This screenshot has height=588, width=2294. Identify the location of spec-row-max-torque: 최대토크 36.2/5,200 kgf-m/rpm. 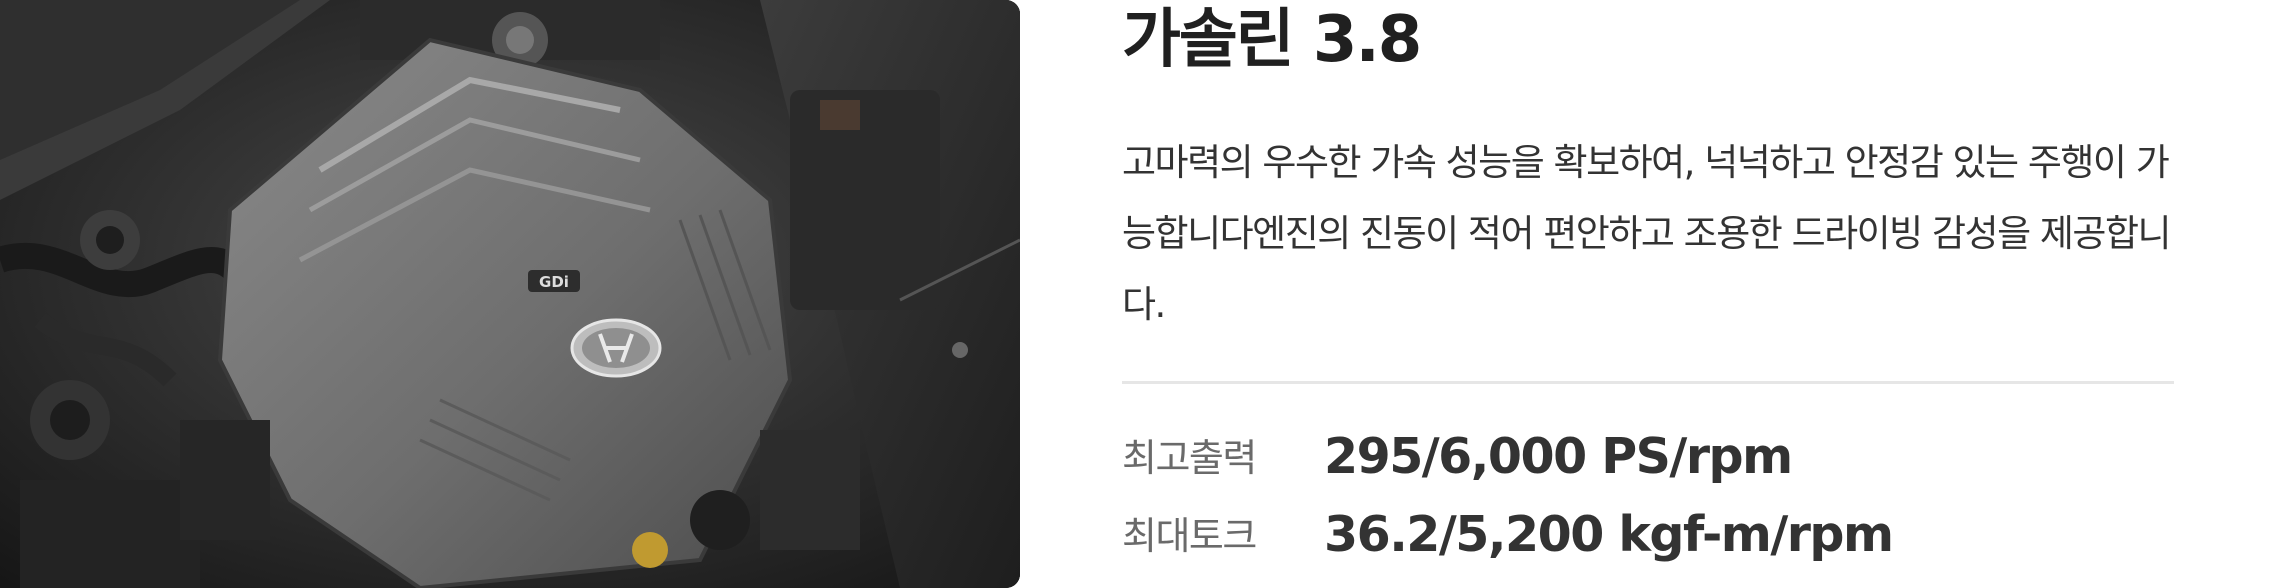
(1648, 536).